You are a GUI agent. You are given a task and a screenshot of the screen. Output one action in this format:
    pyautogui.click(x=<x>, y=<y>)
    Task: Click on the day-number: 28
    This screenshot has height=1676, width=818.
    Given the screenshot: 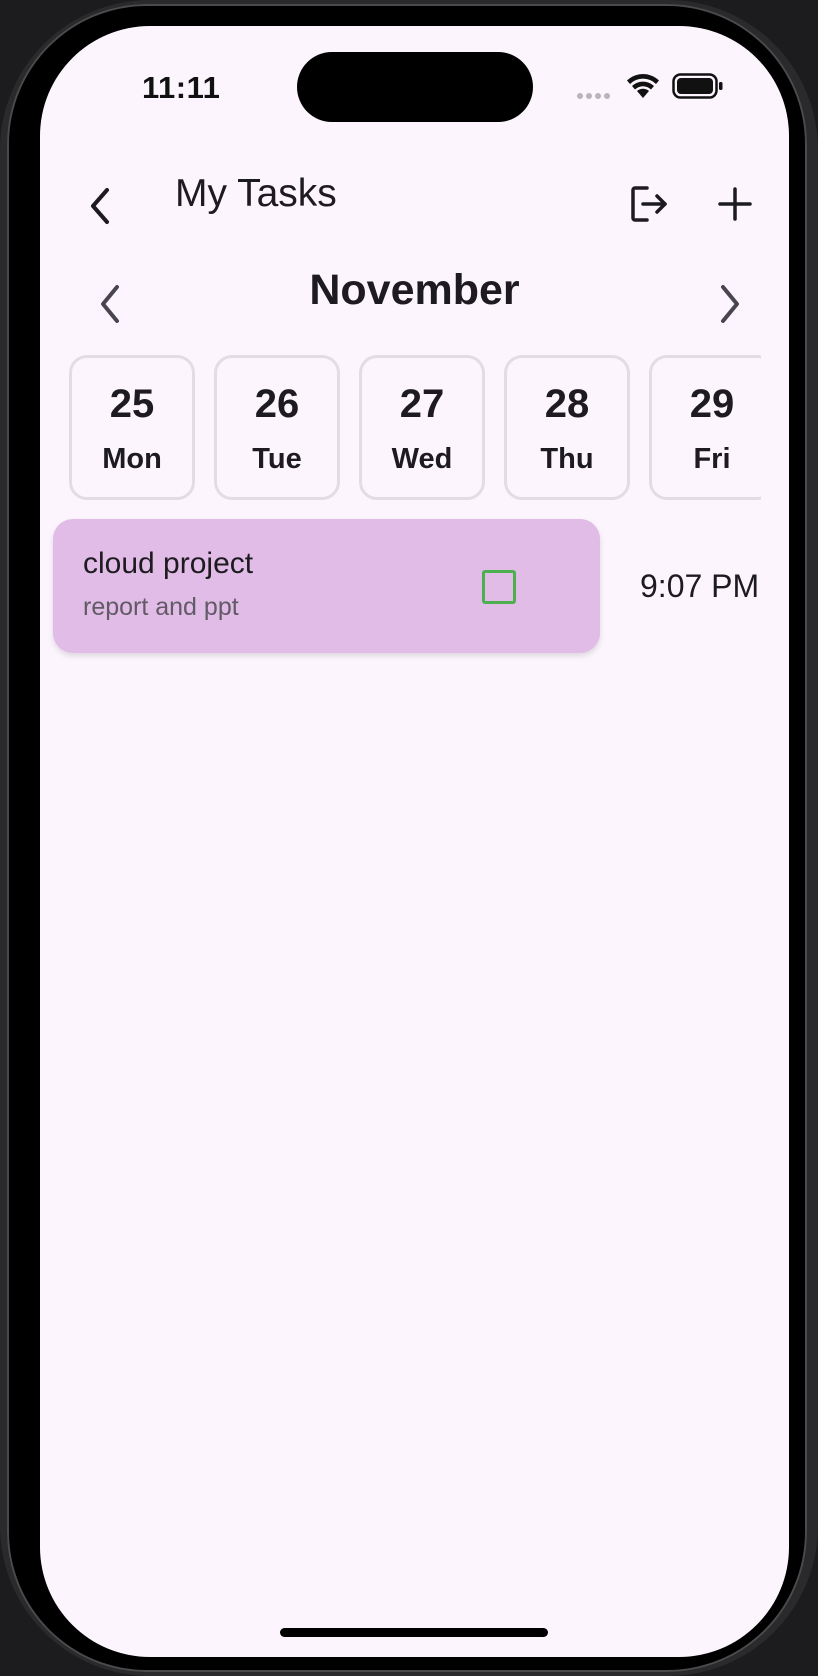 What is the action you would take?
    pyautogui.click(x=567, y=404)
    